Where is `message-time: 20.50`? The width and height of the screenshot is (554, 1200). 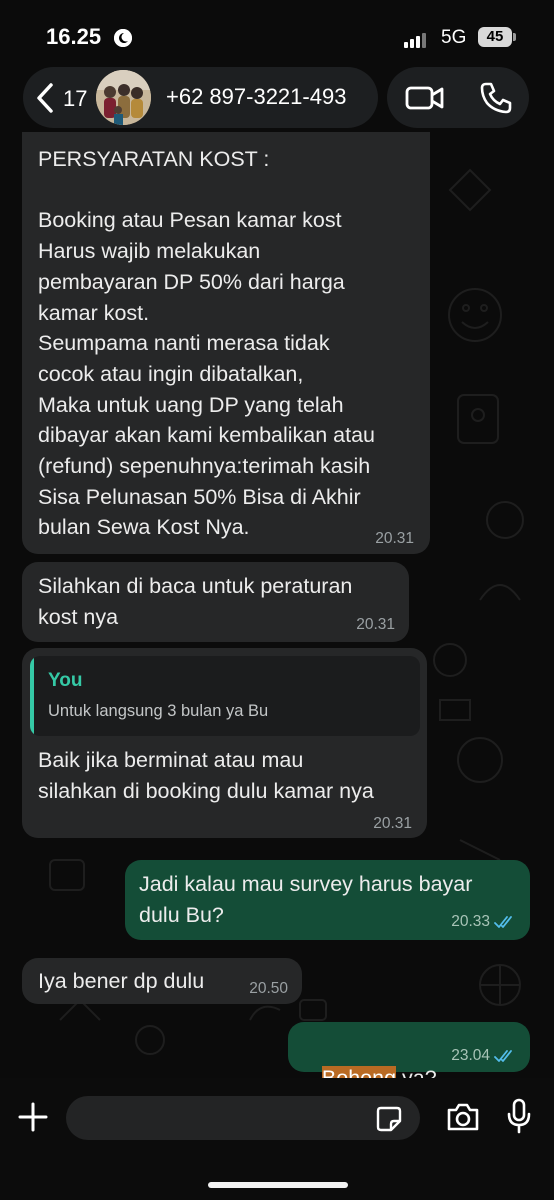
message-time: 20.50 is located at coordinates (268, 988).